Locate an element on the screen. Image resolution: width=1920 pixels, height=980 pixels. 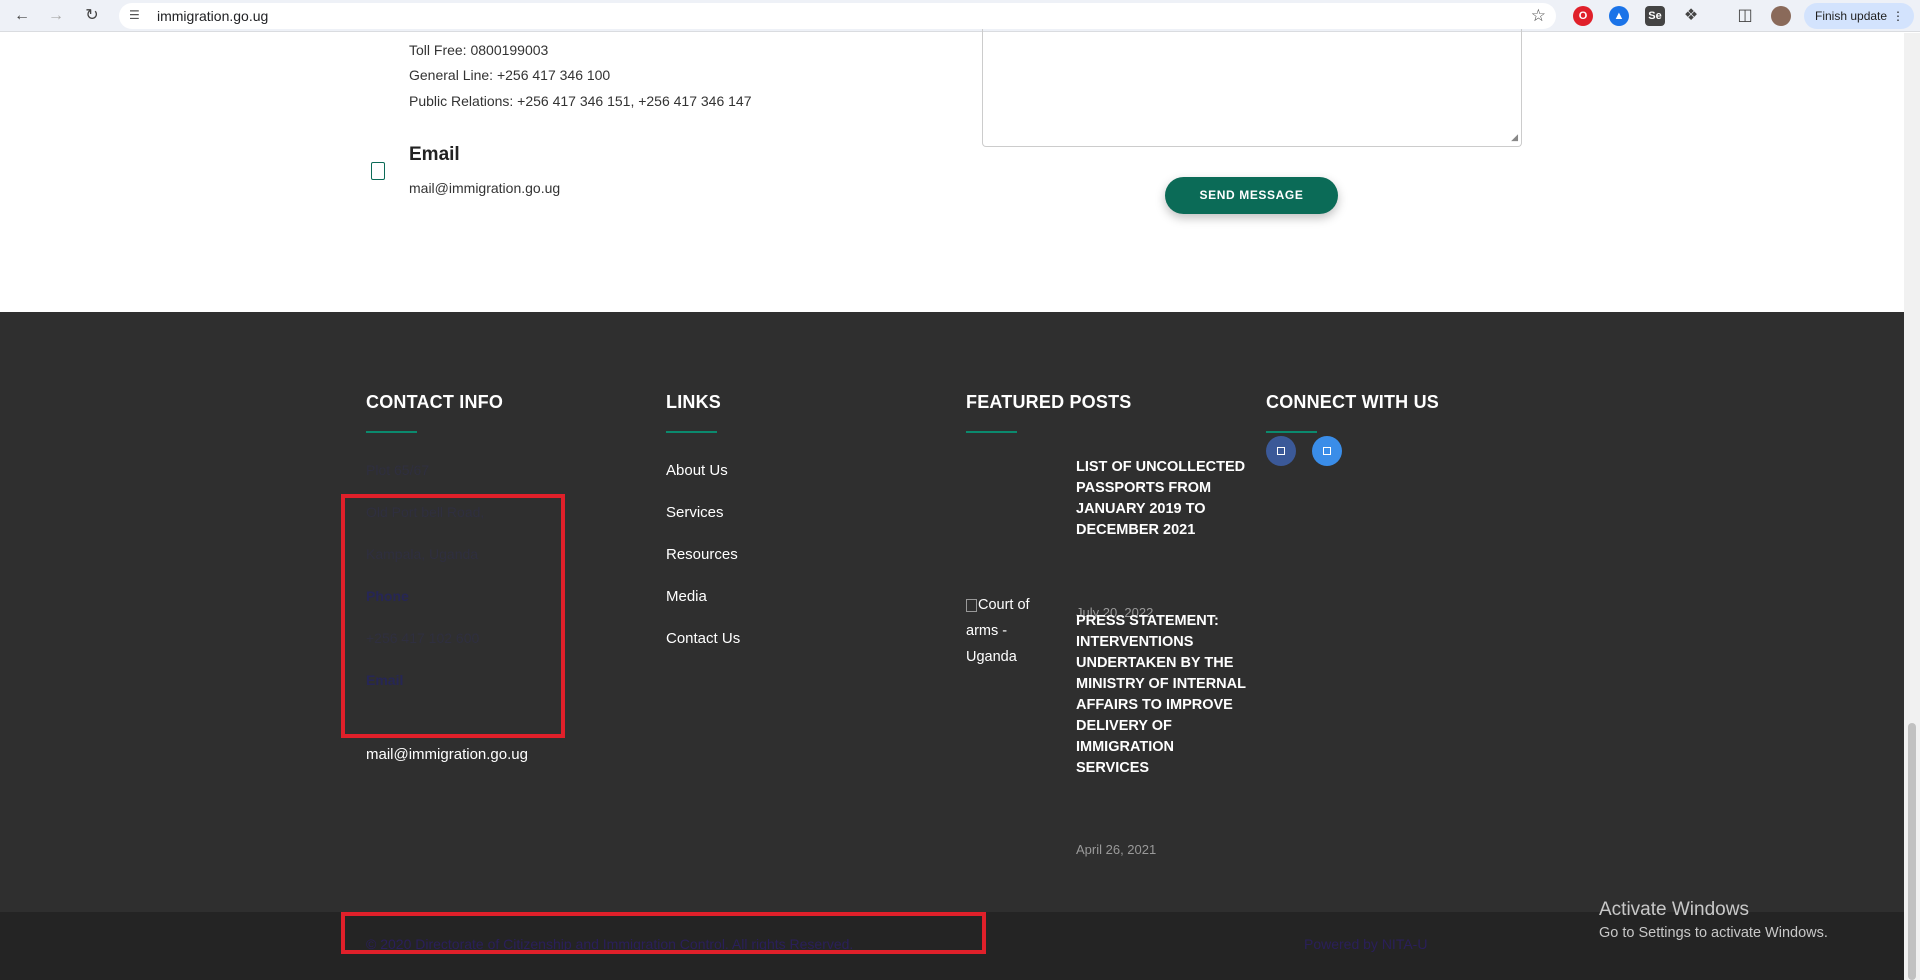
side-panel-icon: ◫ is located at coordinates (1745, 16).